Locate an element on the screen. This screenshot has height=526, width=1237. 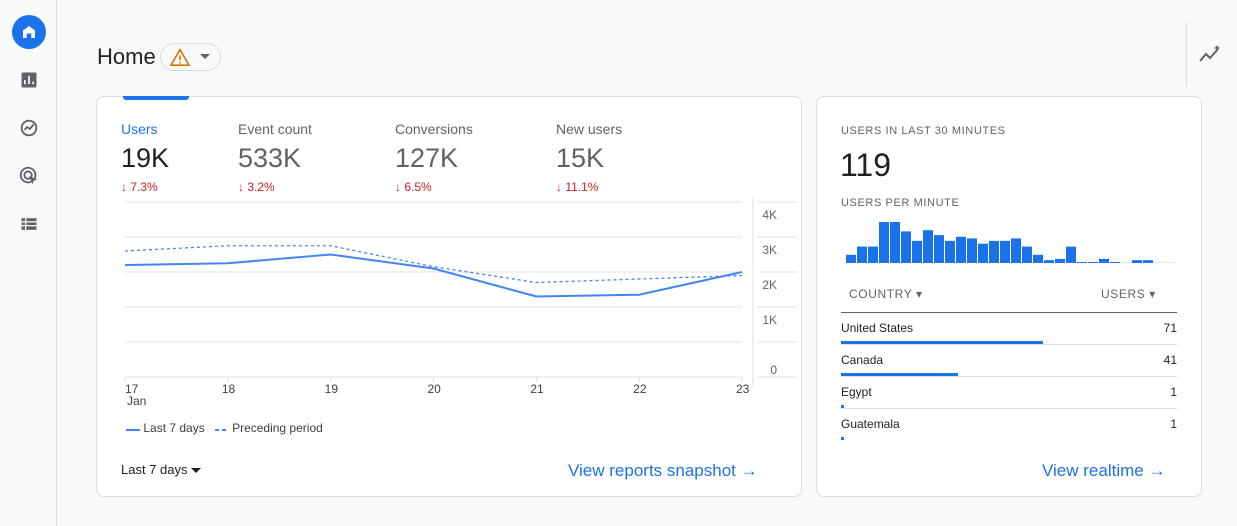
metric-value: 127K is located at coordinates (427, 158).